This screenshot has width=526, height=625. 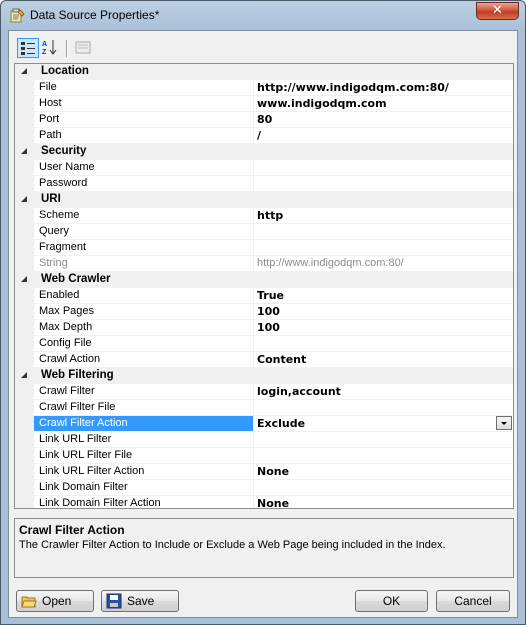 What do you see at coordinates (504, 423) in the screenshot?
I see `dropdown-arrow-icon` at bounding box center [504, 423].